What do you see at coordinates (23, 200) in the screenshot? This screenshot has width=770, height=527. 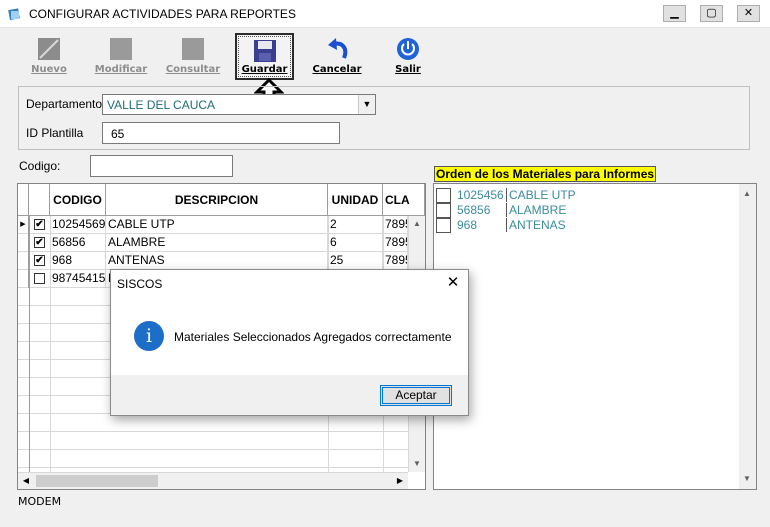 I see `row-selector-header` at bounding box center [23, 200].